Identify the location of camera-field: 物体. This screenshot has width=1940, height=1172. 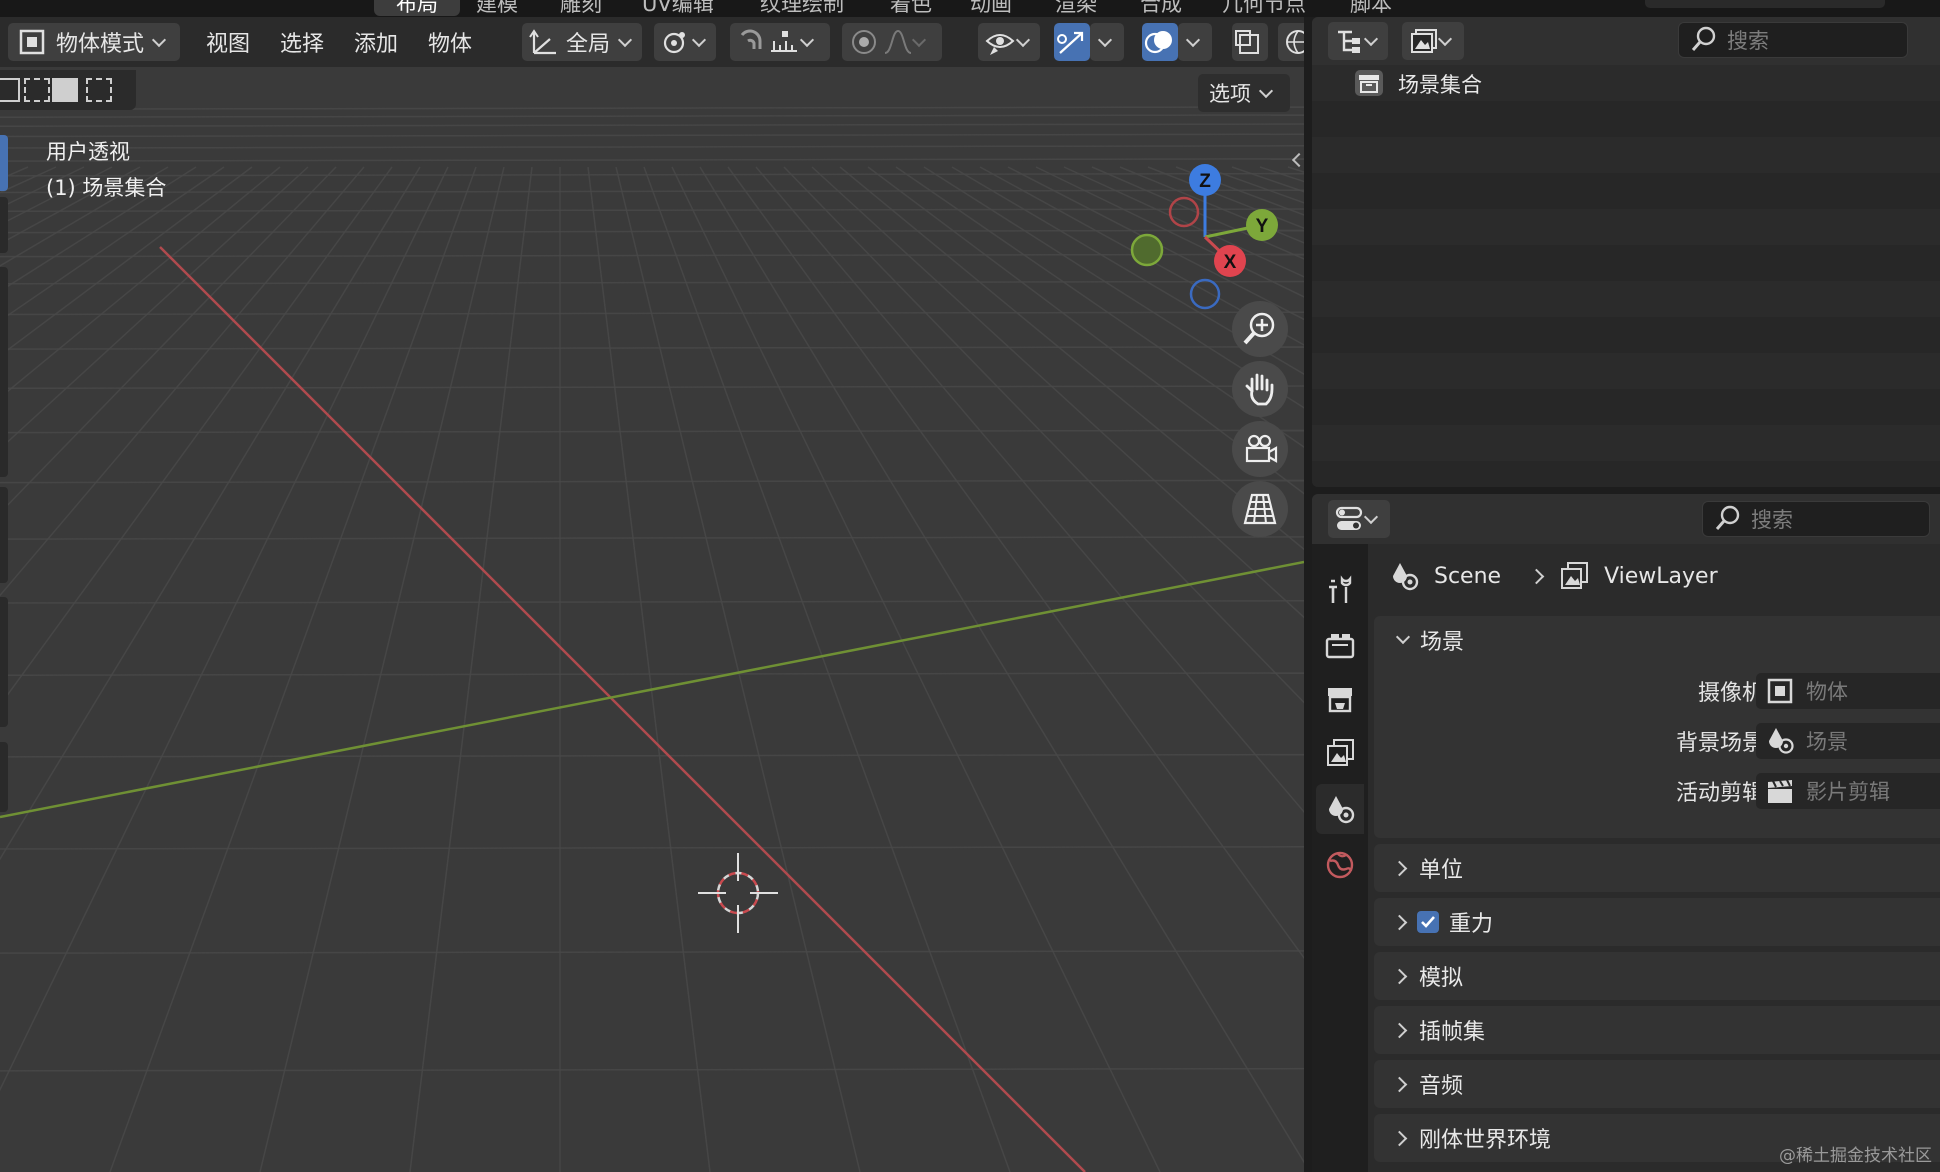
(1848, 691).